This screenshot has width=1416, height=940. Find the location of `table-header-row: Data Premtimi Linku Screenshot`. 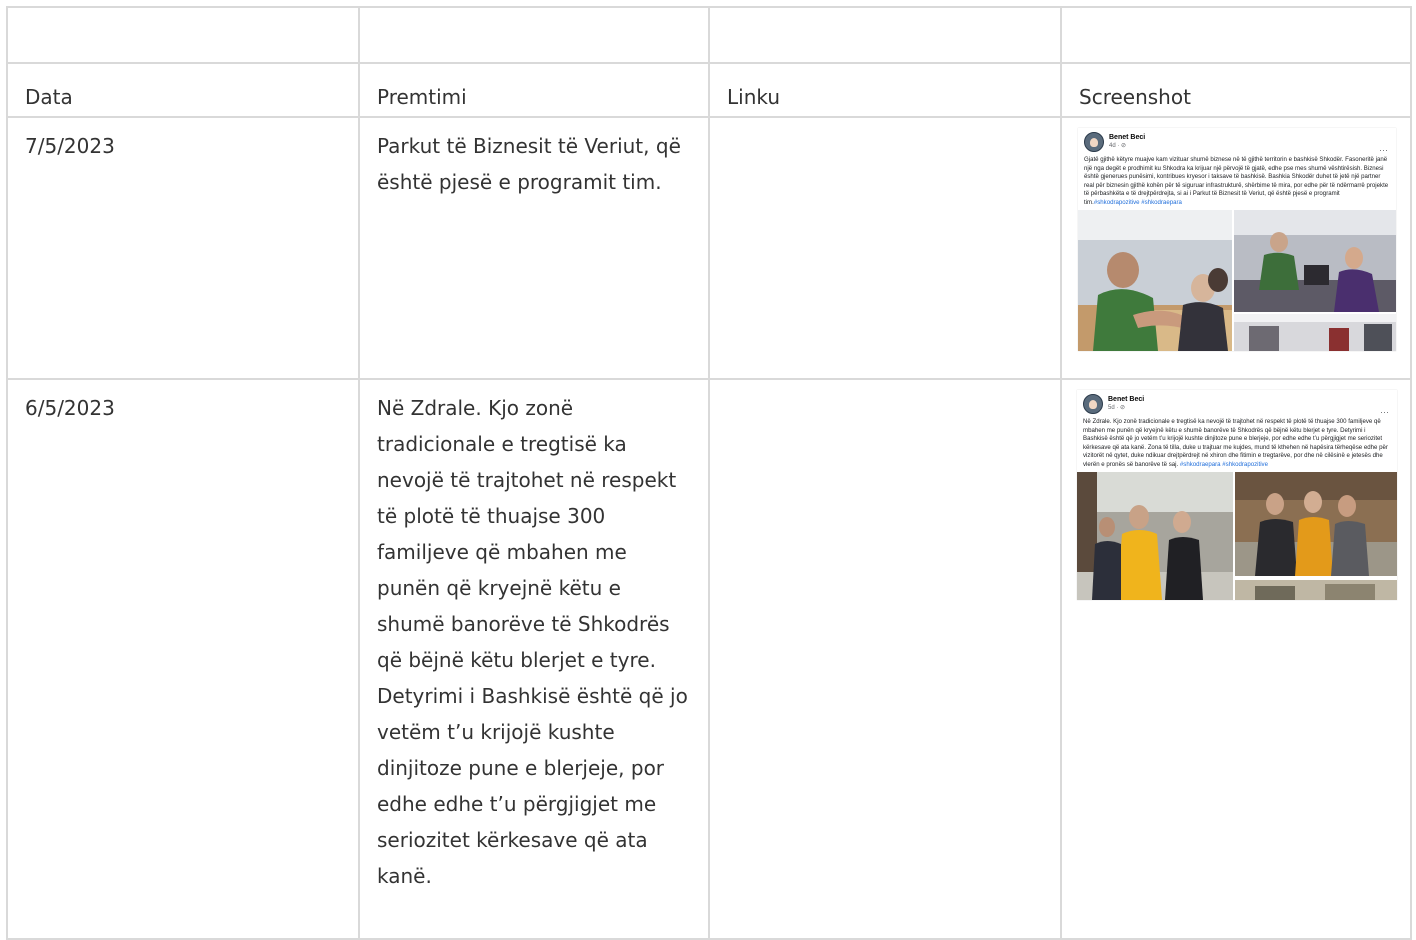

table-header-row: Data Premtimi Linku Screenshot is located at coordinates (709, 90).